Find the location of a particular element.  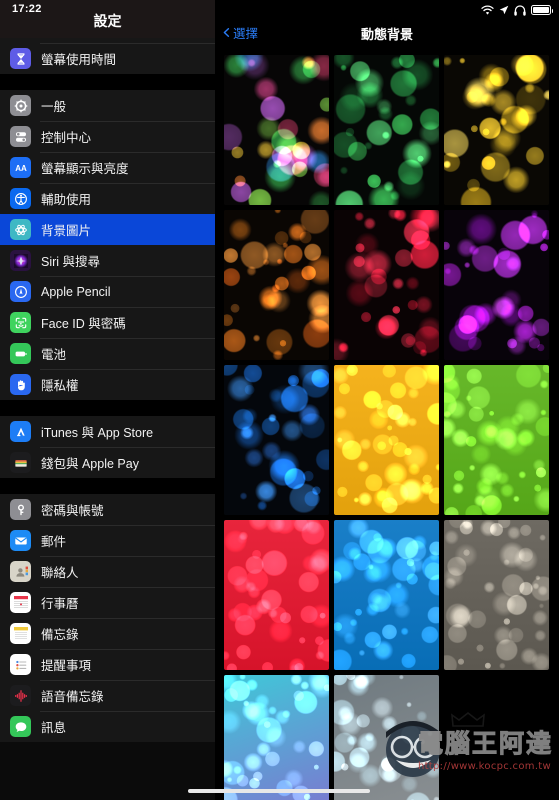

apple-pencil-icon is located at coordinates (20, 291).